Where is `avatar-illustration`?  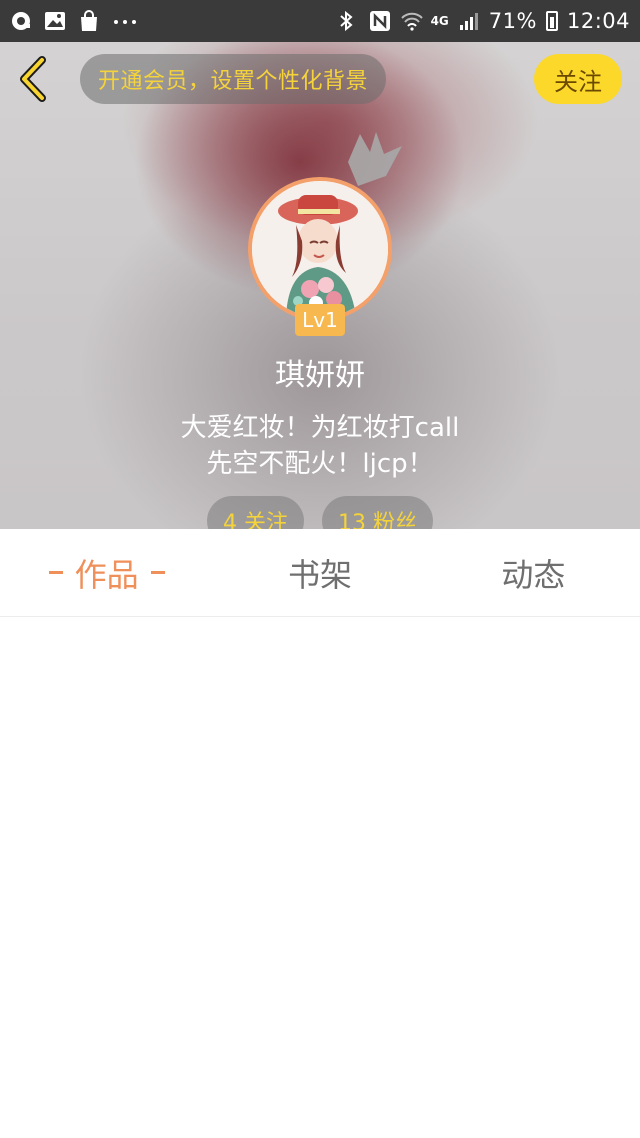 avatar-illustration is located at coordinates (320, 249).